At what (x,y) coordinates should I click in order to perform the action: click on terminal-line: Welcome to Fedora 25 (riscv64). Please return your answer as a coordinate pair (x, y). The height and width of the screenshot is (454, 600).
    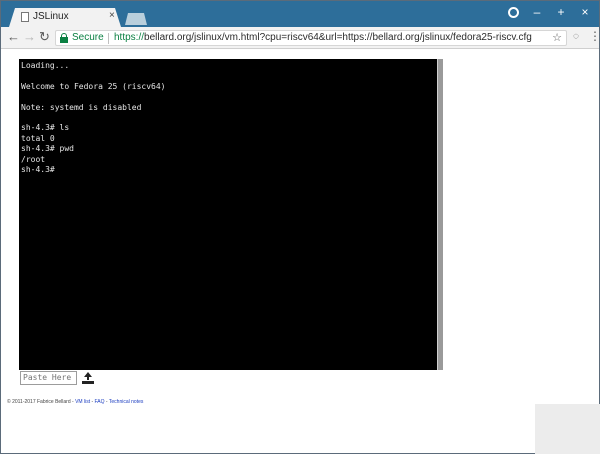
    Looking at the image, I should click on (93, 86).